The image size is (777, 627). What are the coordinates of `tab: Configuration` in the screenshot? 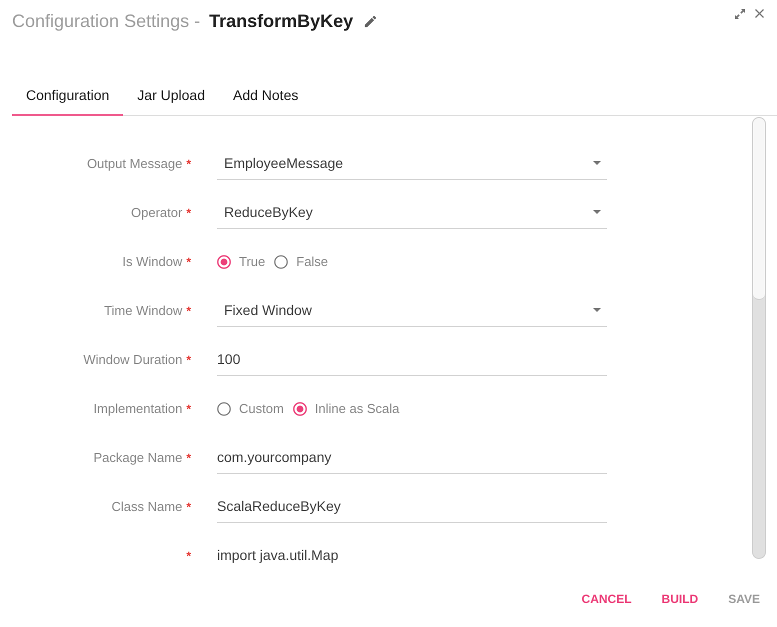 It's located at (68, 96).